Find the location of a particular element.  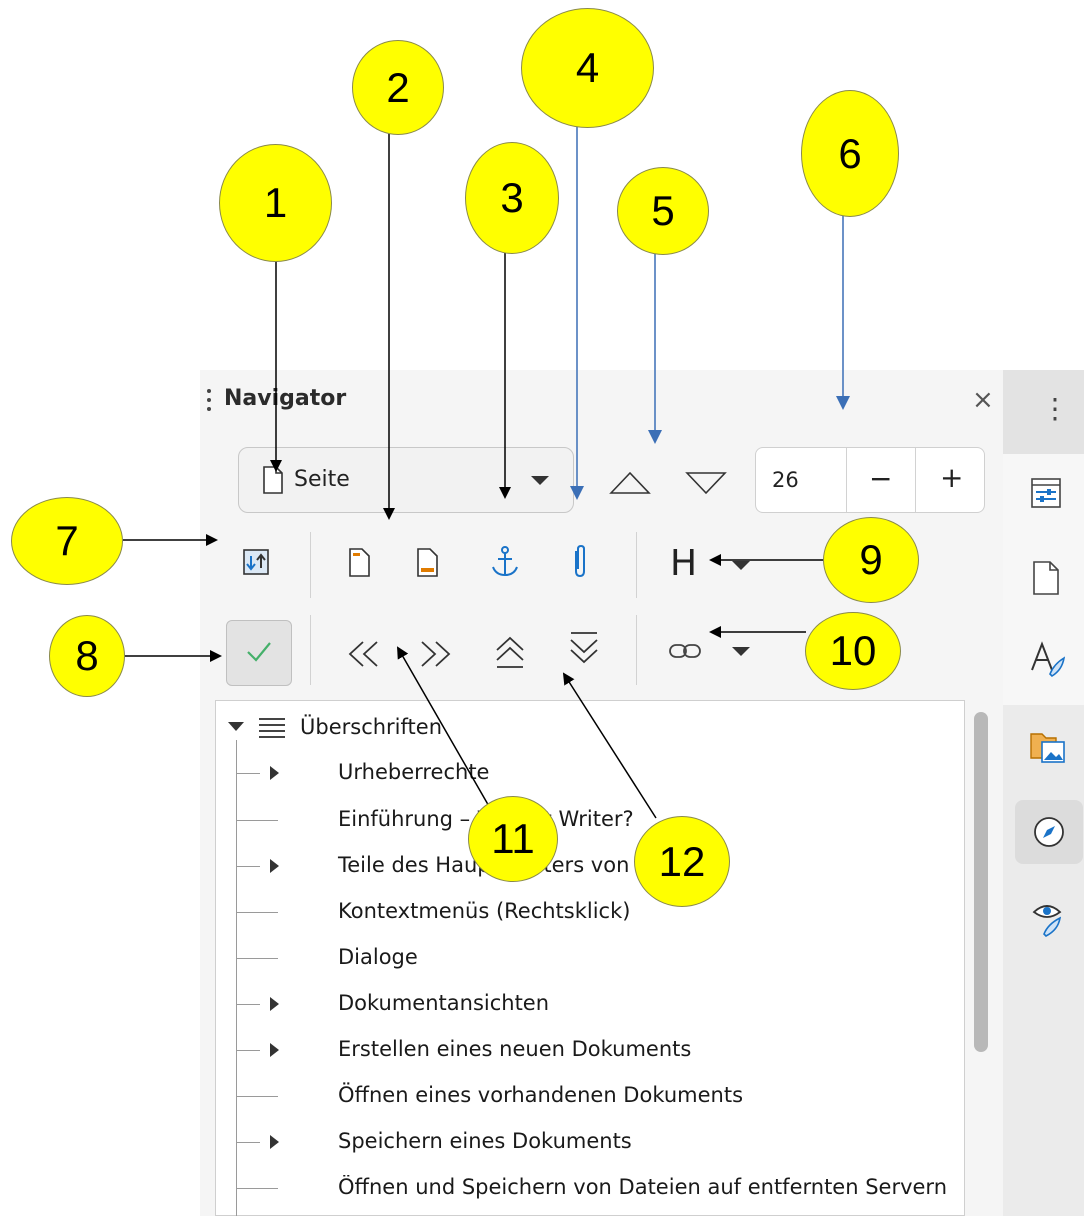

callout-5: 5 is located at coordinates (663, 211).